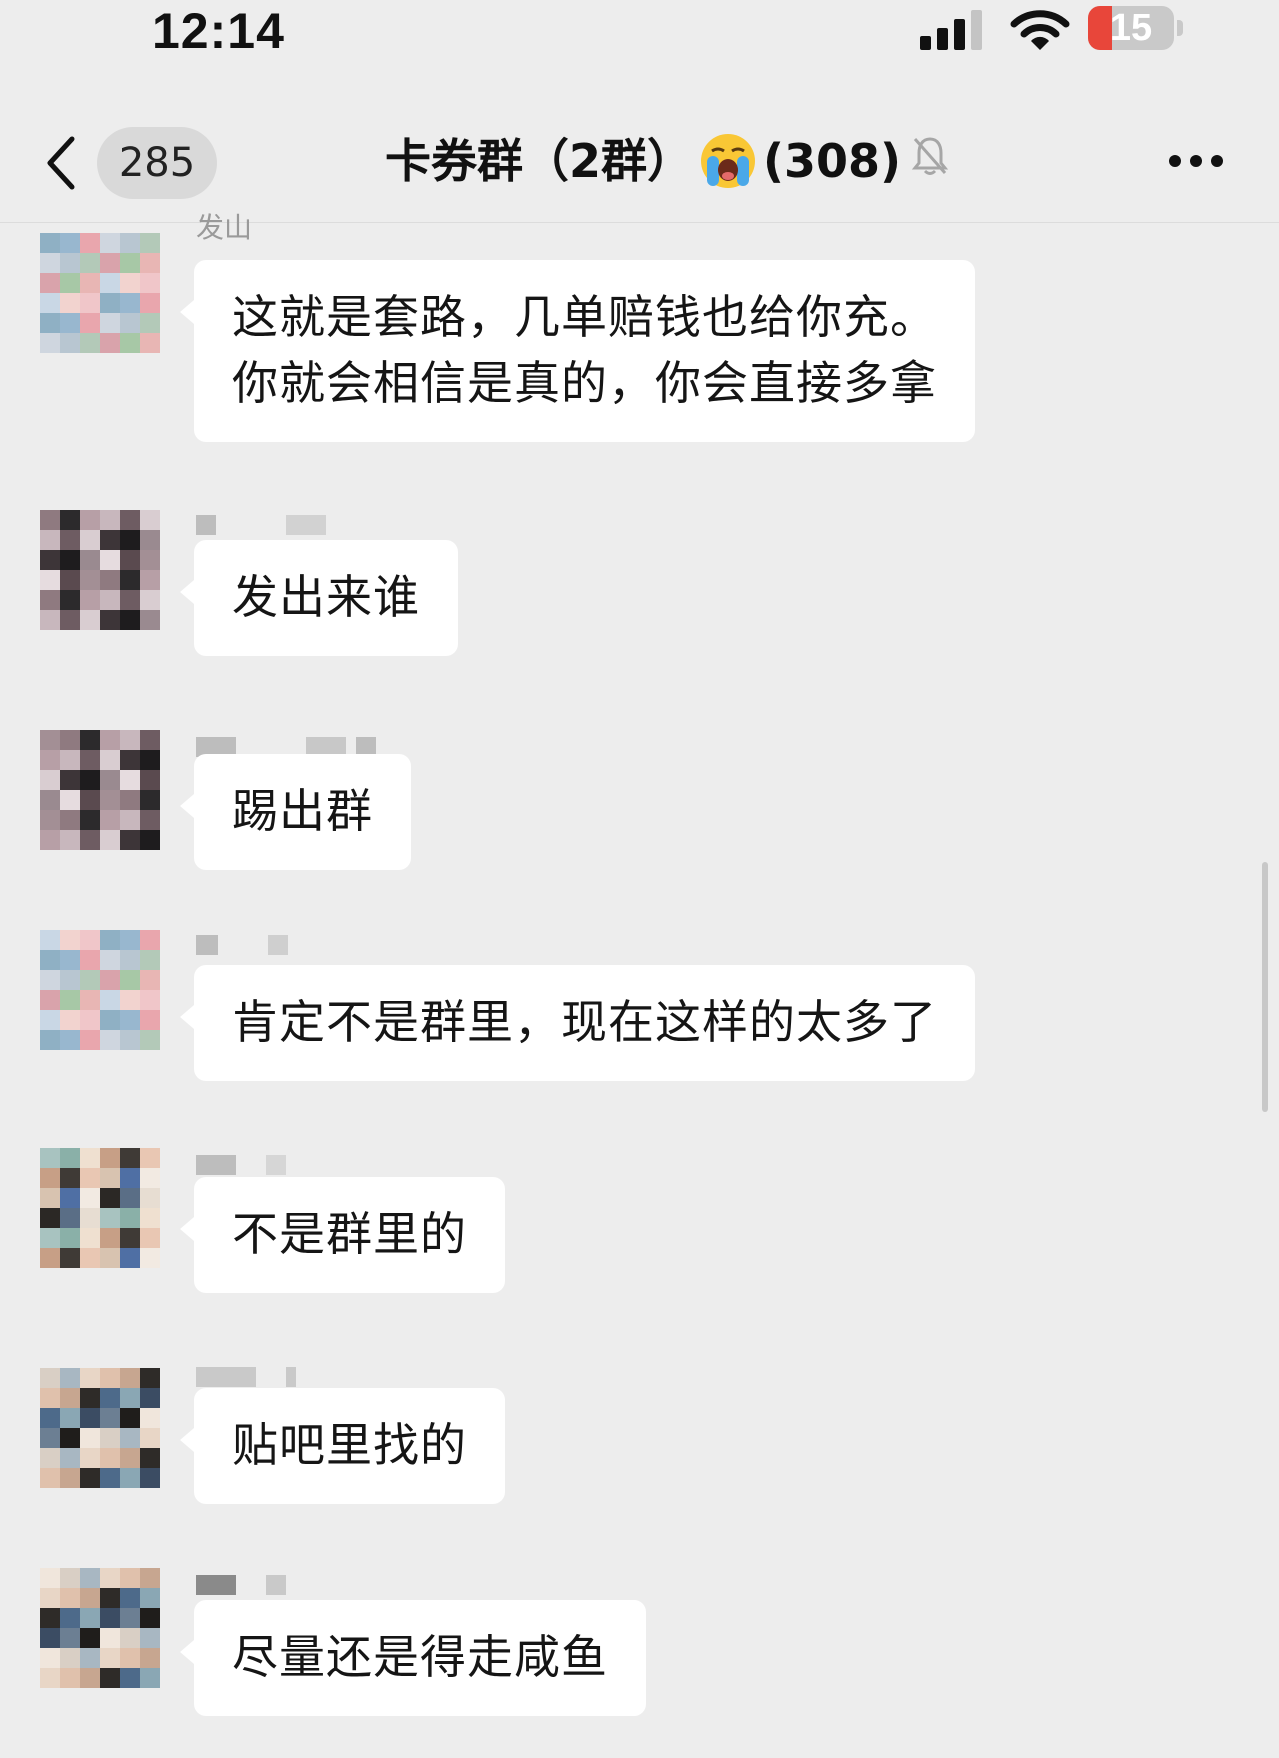 Image resolution: width=1279 pixels, height=1758 pixels. Describe the element at coordinates (157, 163) in the screenshot. I see `unread-count-badge: 285` at that location.